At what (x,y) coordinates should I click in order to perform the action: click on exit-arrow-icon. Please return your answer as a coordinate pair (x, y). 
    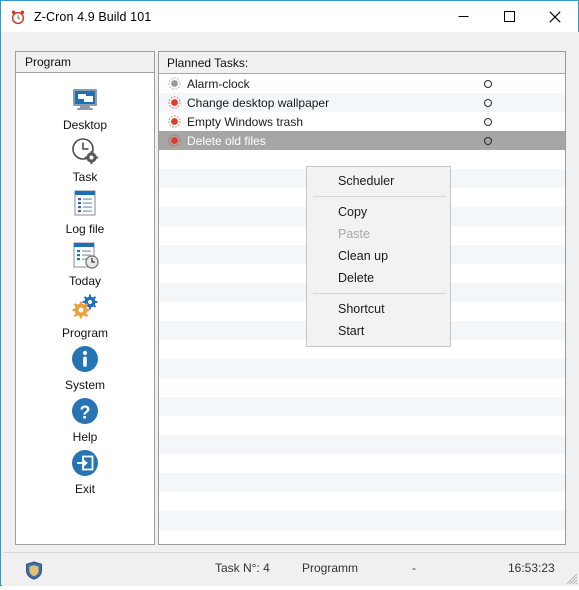
    Looking at the image, I should click on (85, 463).